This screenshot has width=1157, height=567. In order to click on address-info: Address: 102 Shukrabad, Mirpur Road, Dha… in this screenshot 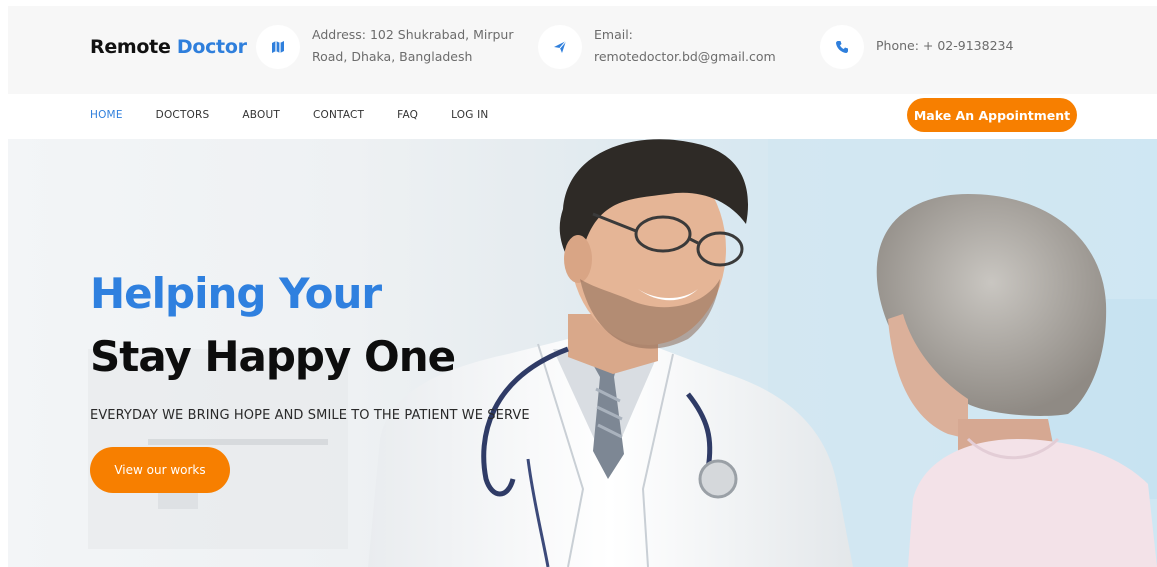, I will do `click(384, 46)`.